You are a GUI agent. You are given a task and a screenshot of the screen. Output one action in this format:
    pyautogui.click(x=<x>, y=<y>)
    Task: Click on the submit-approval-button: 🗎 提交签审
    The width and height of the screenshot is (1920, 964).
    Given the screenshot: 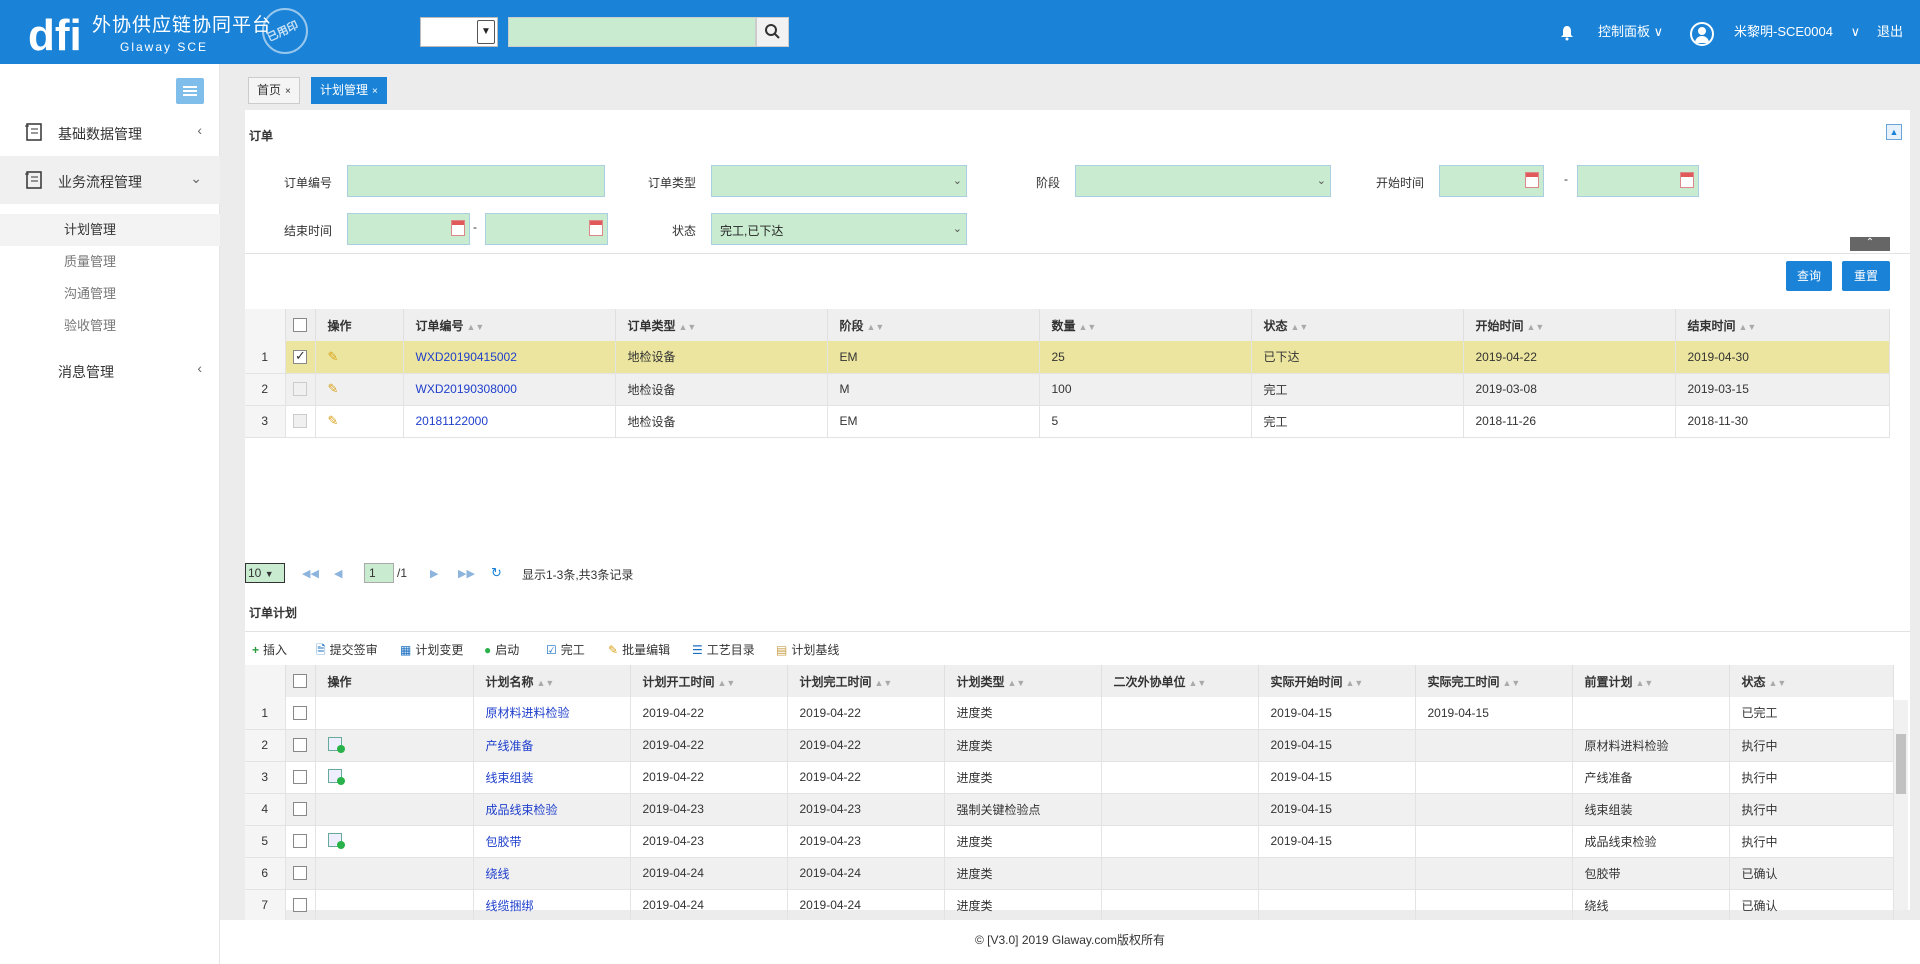 What is the action you would take?
    pyautogui.click(x=347, y=651)
    